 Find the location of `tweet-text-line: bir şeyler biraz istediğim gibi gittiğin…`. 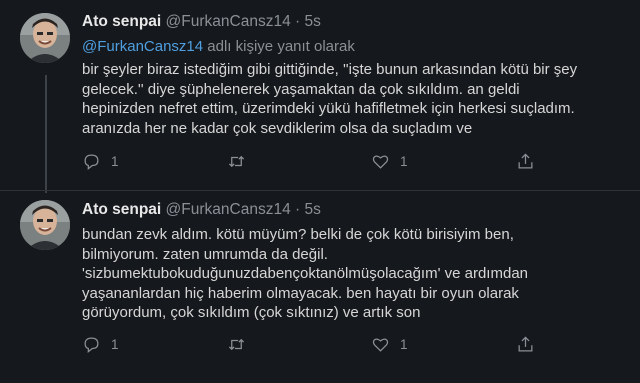

tweet-text-line: bir şeyler biraz istediğim gibi gittiğin… is located at coordinates (330, 69).